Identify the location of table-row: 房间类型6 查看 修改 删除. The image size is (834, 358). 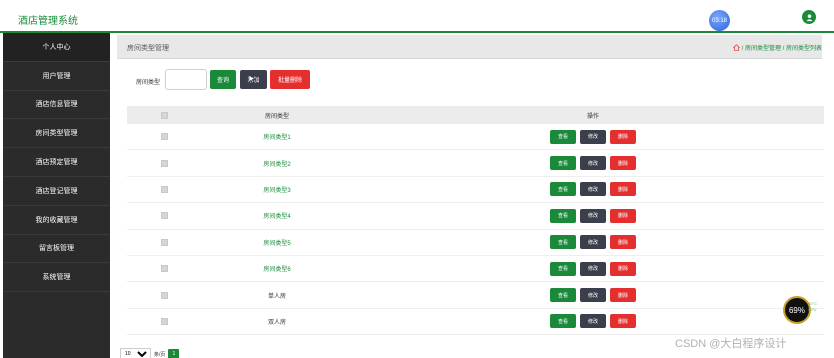
(475, 269).